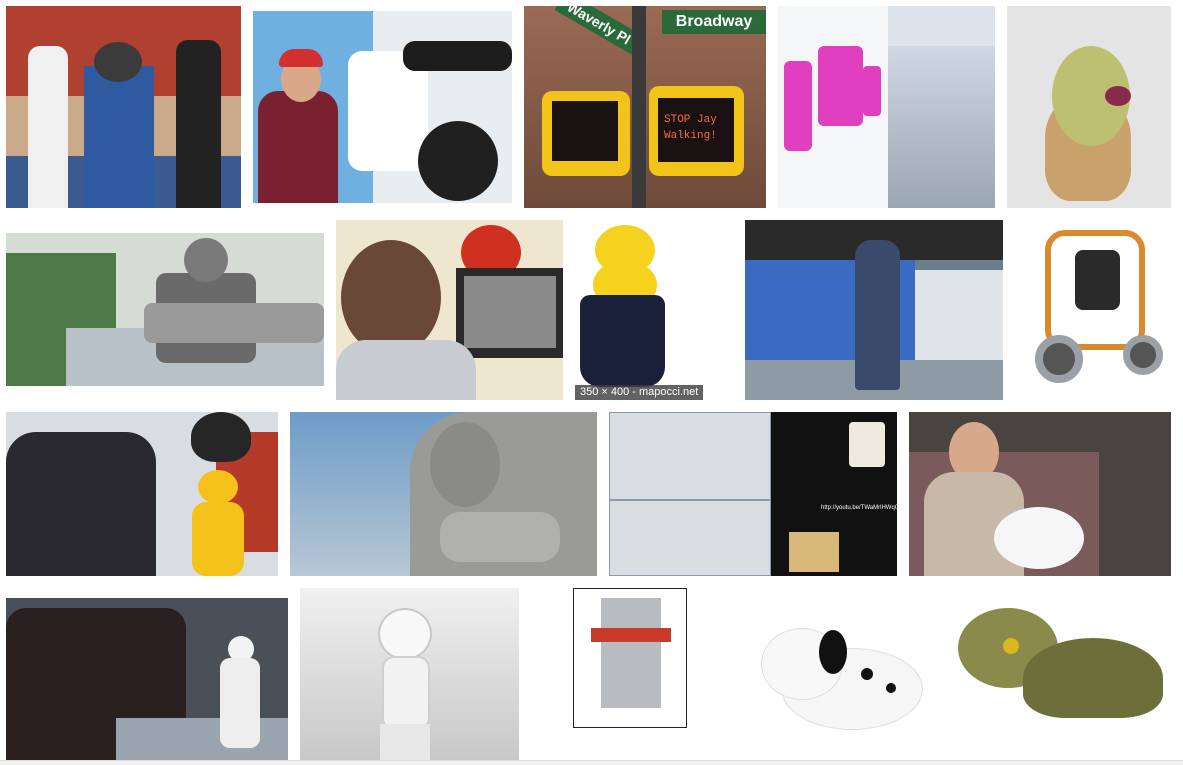 This screenshot has height=765, width=1183. What do you see at coordinates (449, 310) in the screenshot?
I see `boy-computer-thumb` at bounding box center [449, 310].